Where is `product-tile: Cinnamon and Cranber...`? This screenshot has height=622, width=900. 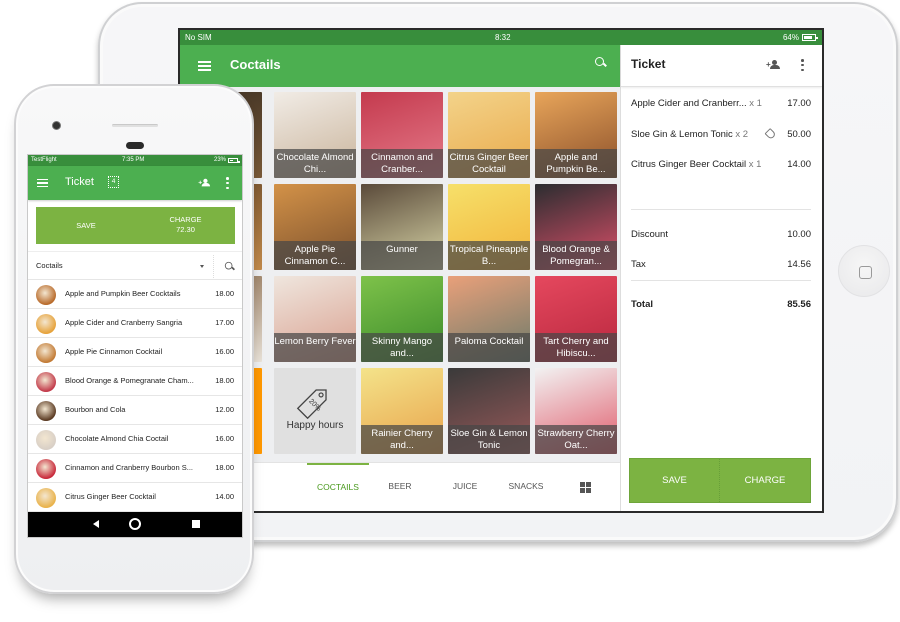 product-tile: Cinnamon and Cranber... is located at coordinates (402, 135).